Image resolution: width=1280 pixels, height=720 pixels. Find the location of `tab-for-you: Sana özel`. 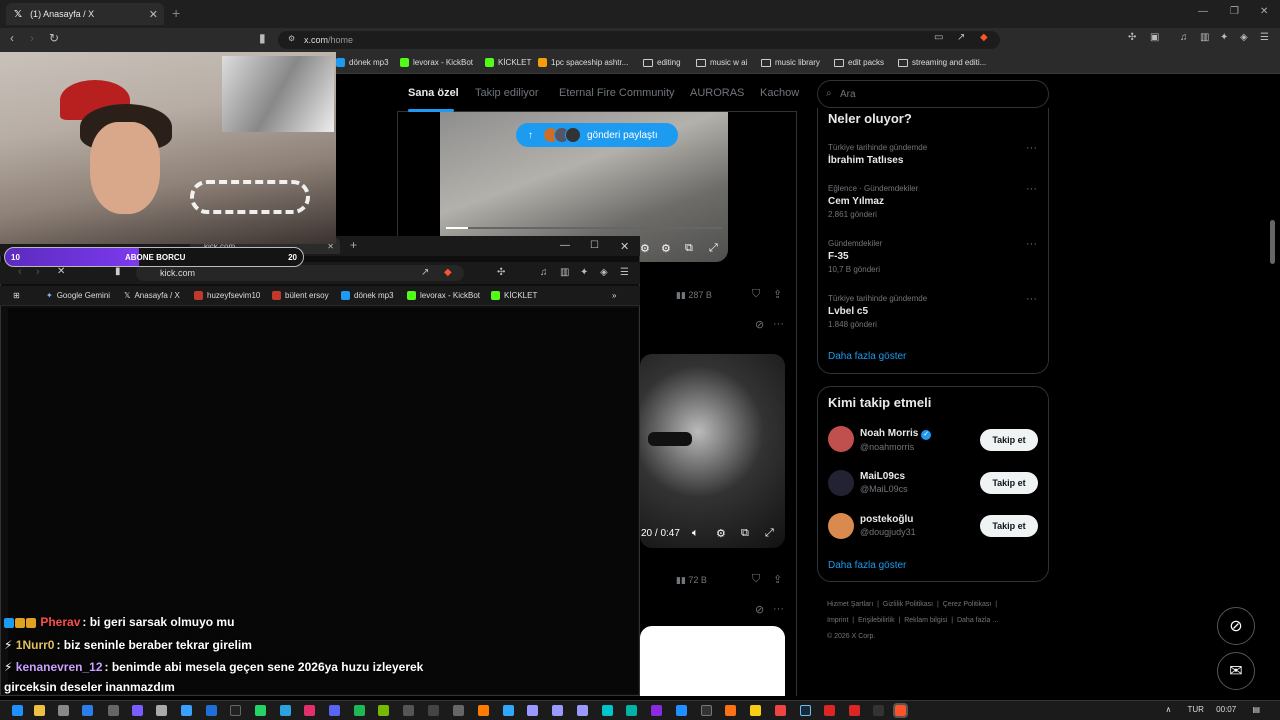

tab-for-you: Sana özel is located at coordinates (433, 93).